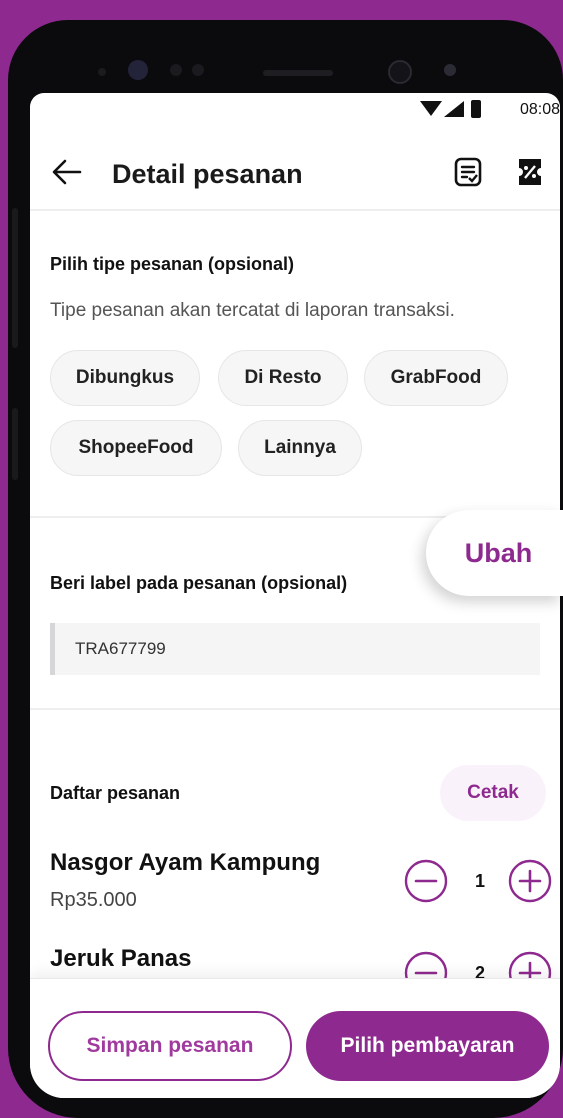 This screenshot has width=563, height=1118. Describe the element at coordinates (427, 1046) in the screenshot. I see `choose-payment-button: Pilih pembayaran` at that location.